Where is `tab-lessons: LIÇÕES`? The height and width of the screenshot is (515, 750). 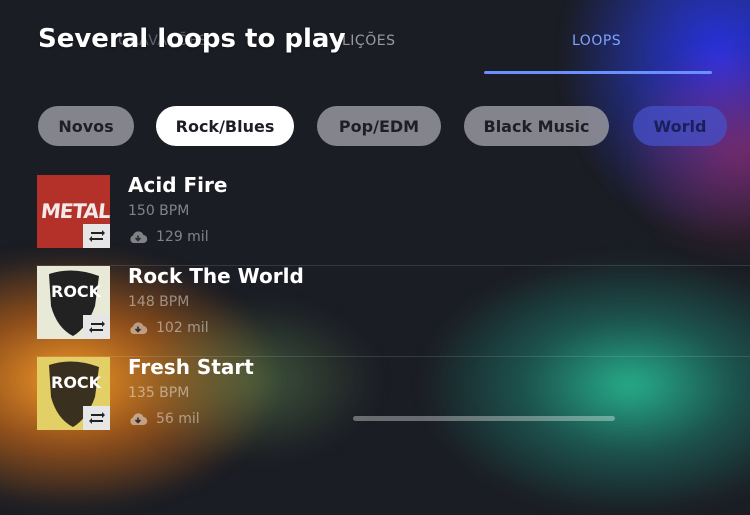 tab-lessons: LIÇÕES is located at coordinates (368, 41).